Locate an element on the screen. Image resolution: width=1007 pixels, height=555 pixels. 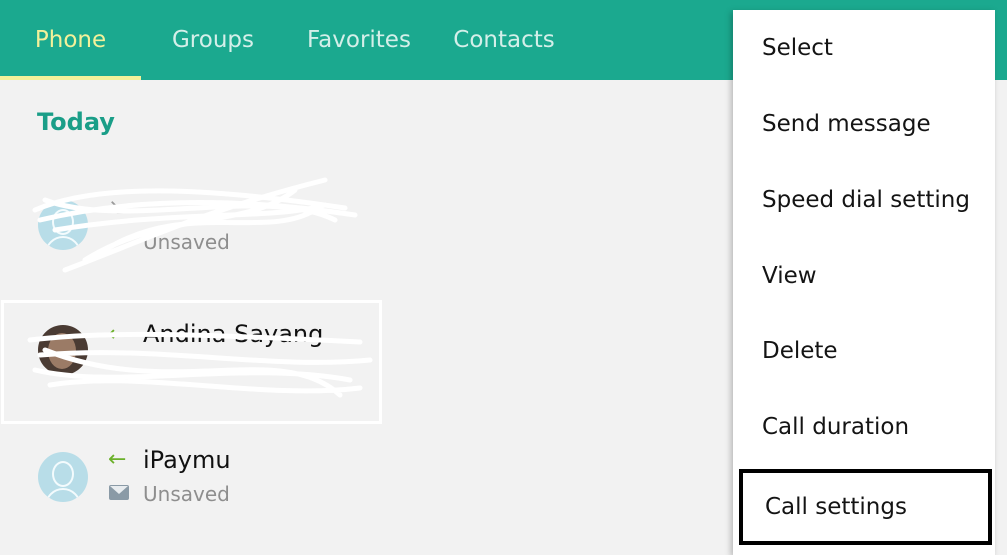
section-title-today: Today is located at coordinates (76, 122).